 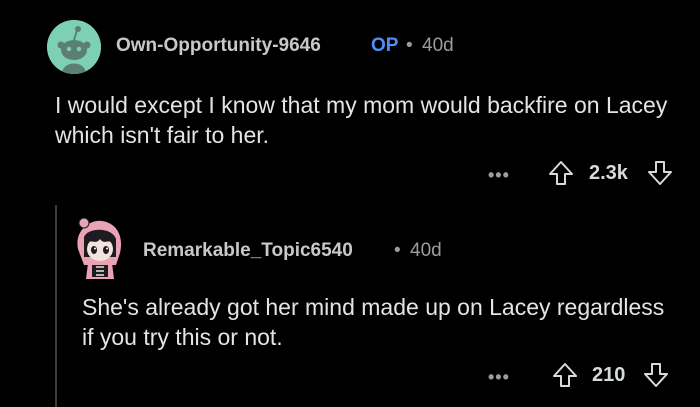 What do you see at coordinates (609, 375) in the screenshot?
I see `vote-score: 210` at bounding box center [609, 375].